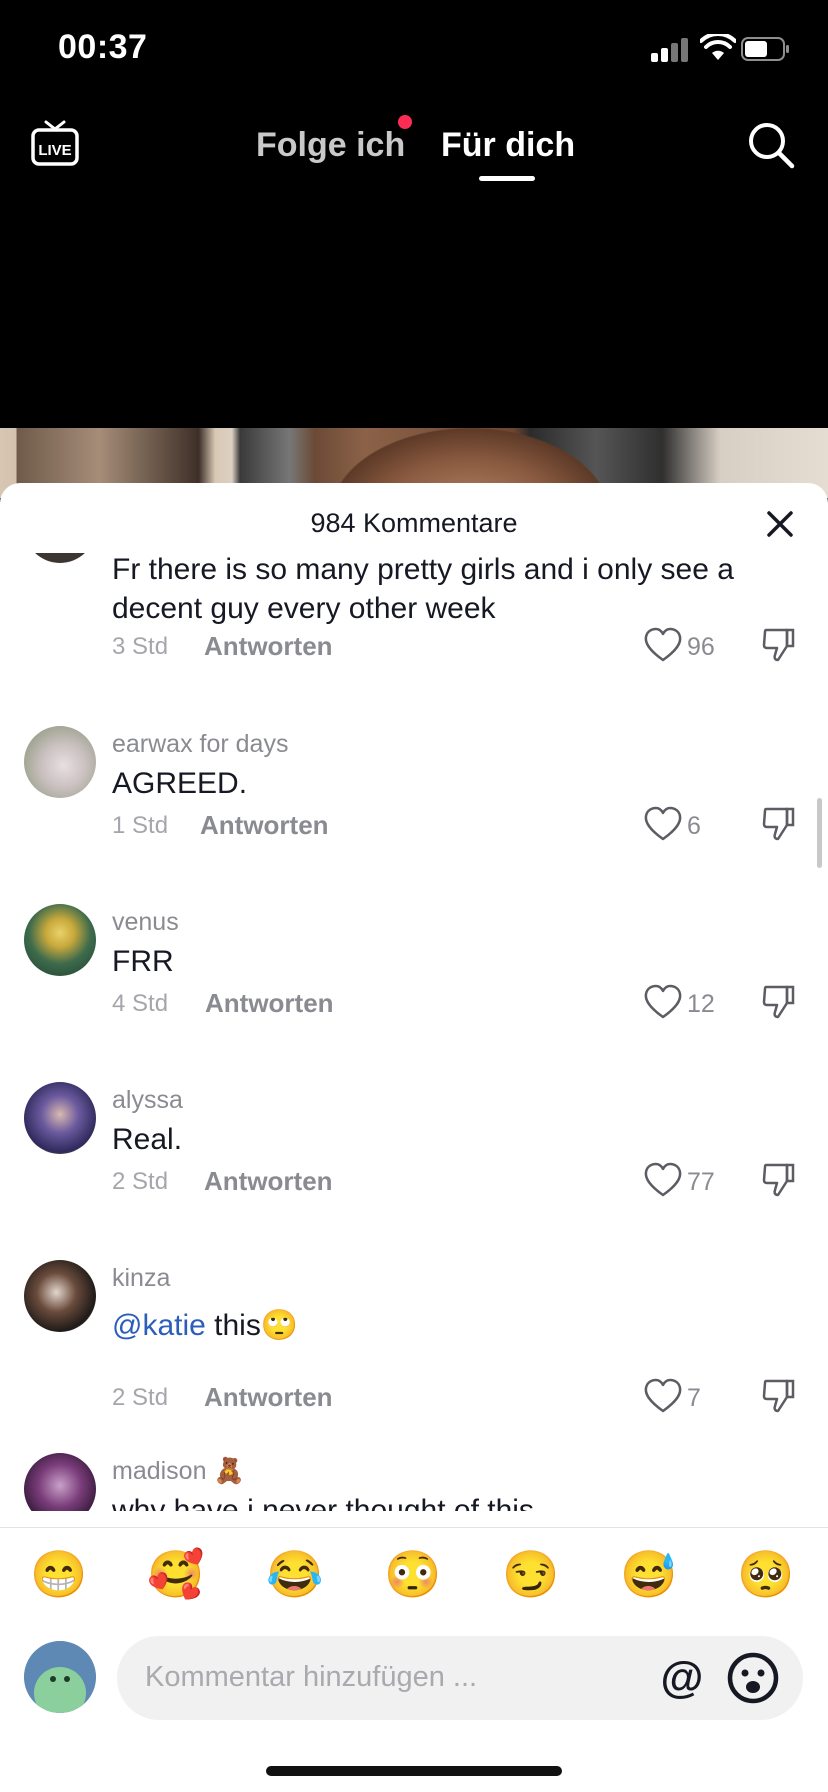 This screenshot has width=828, height=1792. What do you see at coordinates (694, 826) in the screenshot?
I see `like-count: 6` at bounding box center [694, 826].